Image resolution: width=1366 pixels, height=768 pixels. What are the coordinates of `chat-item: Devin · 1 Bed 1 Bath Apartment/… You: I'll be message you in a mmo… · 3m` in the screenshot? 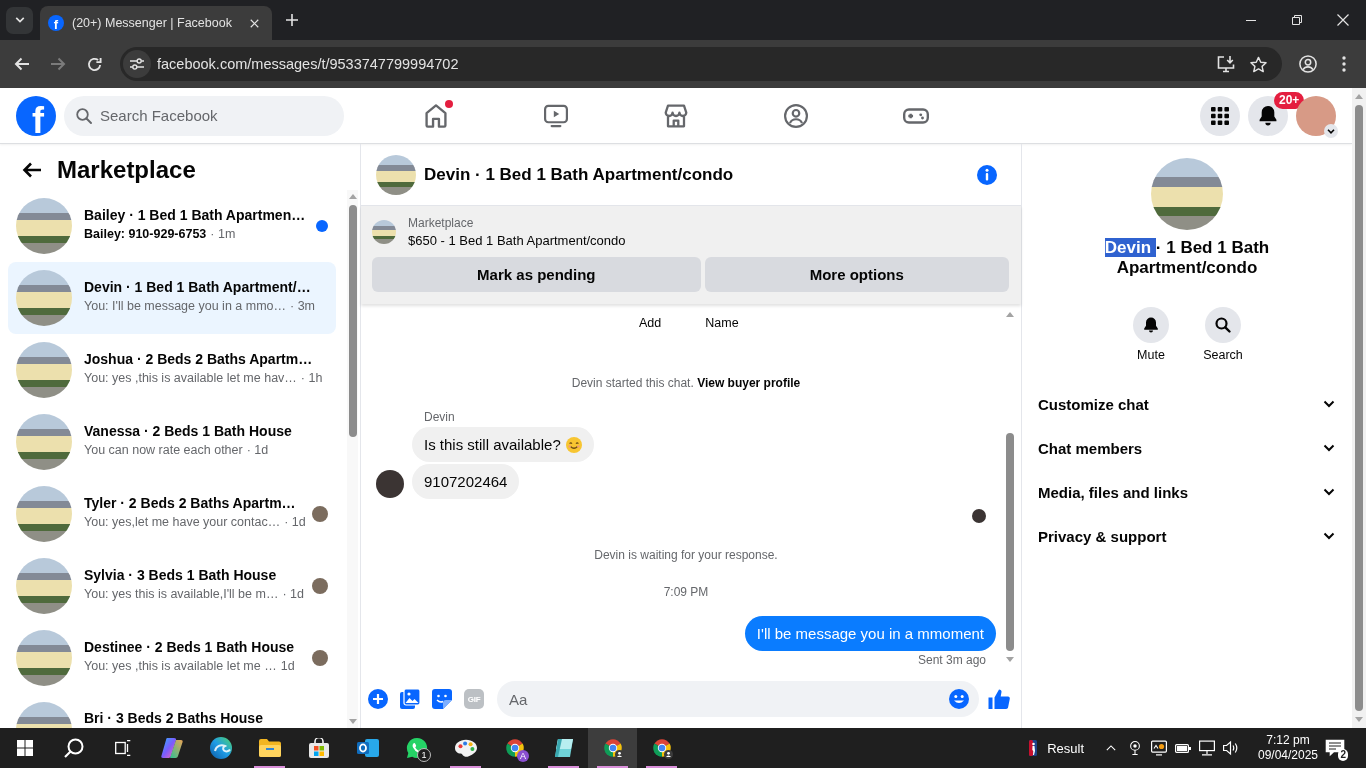 It's located at (172, 298).